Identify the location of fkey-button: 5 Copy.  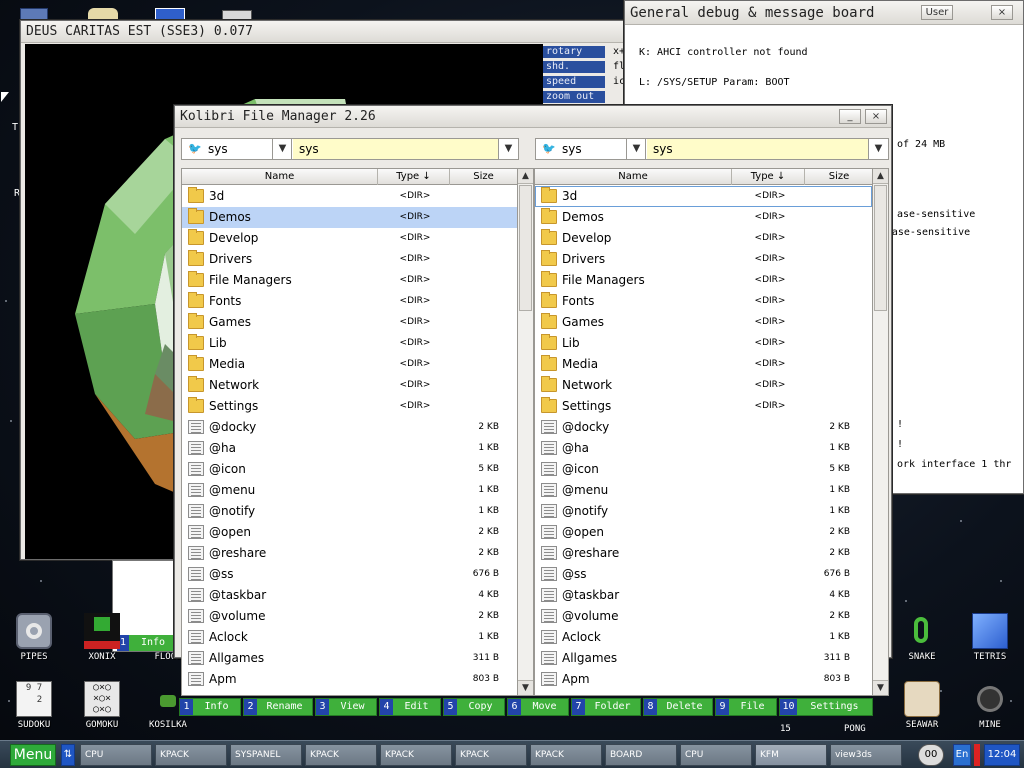
(474, 707).